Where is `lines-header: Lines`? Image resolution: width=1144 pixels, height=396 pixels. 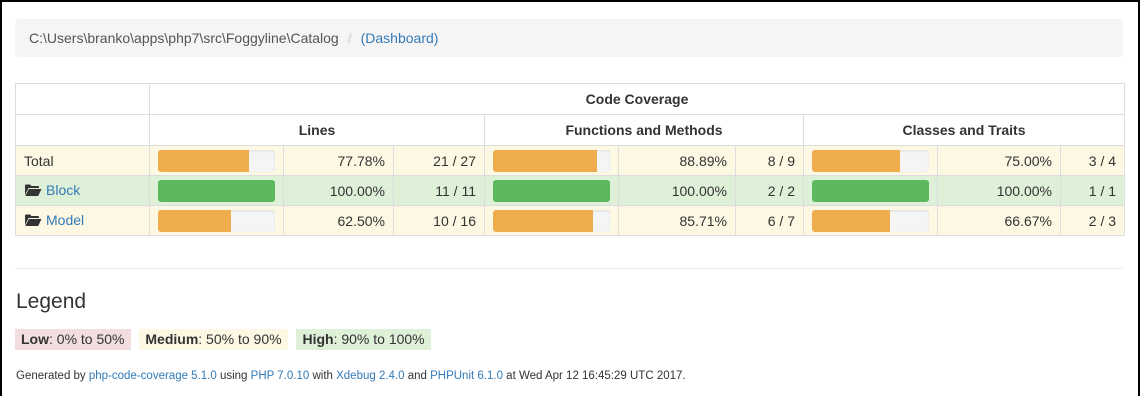 lines-header: Lines is located at coordinates (317, 130).